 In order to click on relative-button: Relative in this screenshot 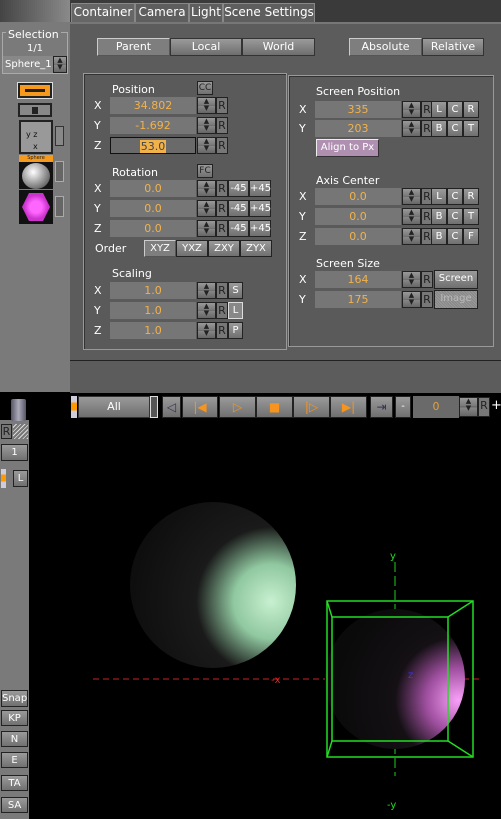, I will do `click(453, 47)`.